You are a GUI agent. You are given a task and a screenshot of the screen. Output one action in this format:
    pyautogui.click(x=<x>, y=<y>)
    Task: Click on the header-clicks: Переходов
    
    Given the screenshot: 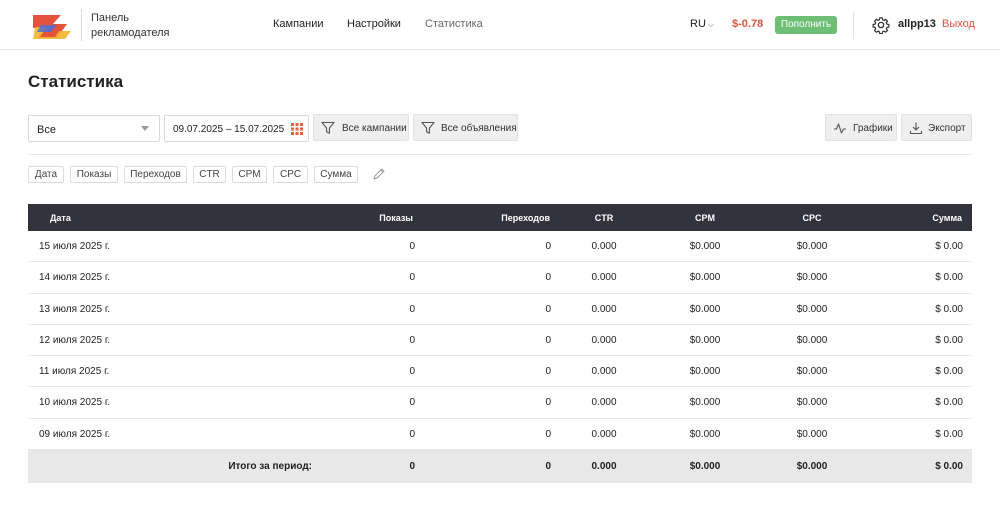 What is the action you would take?
    pyautogui.click(x=500, y=218)
    